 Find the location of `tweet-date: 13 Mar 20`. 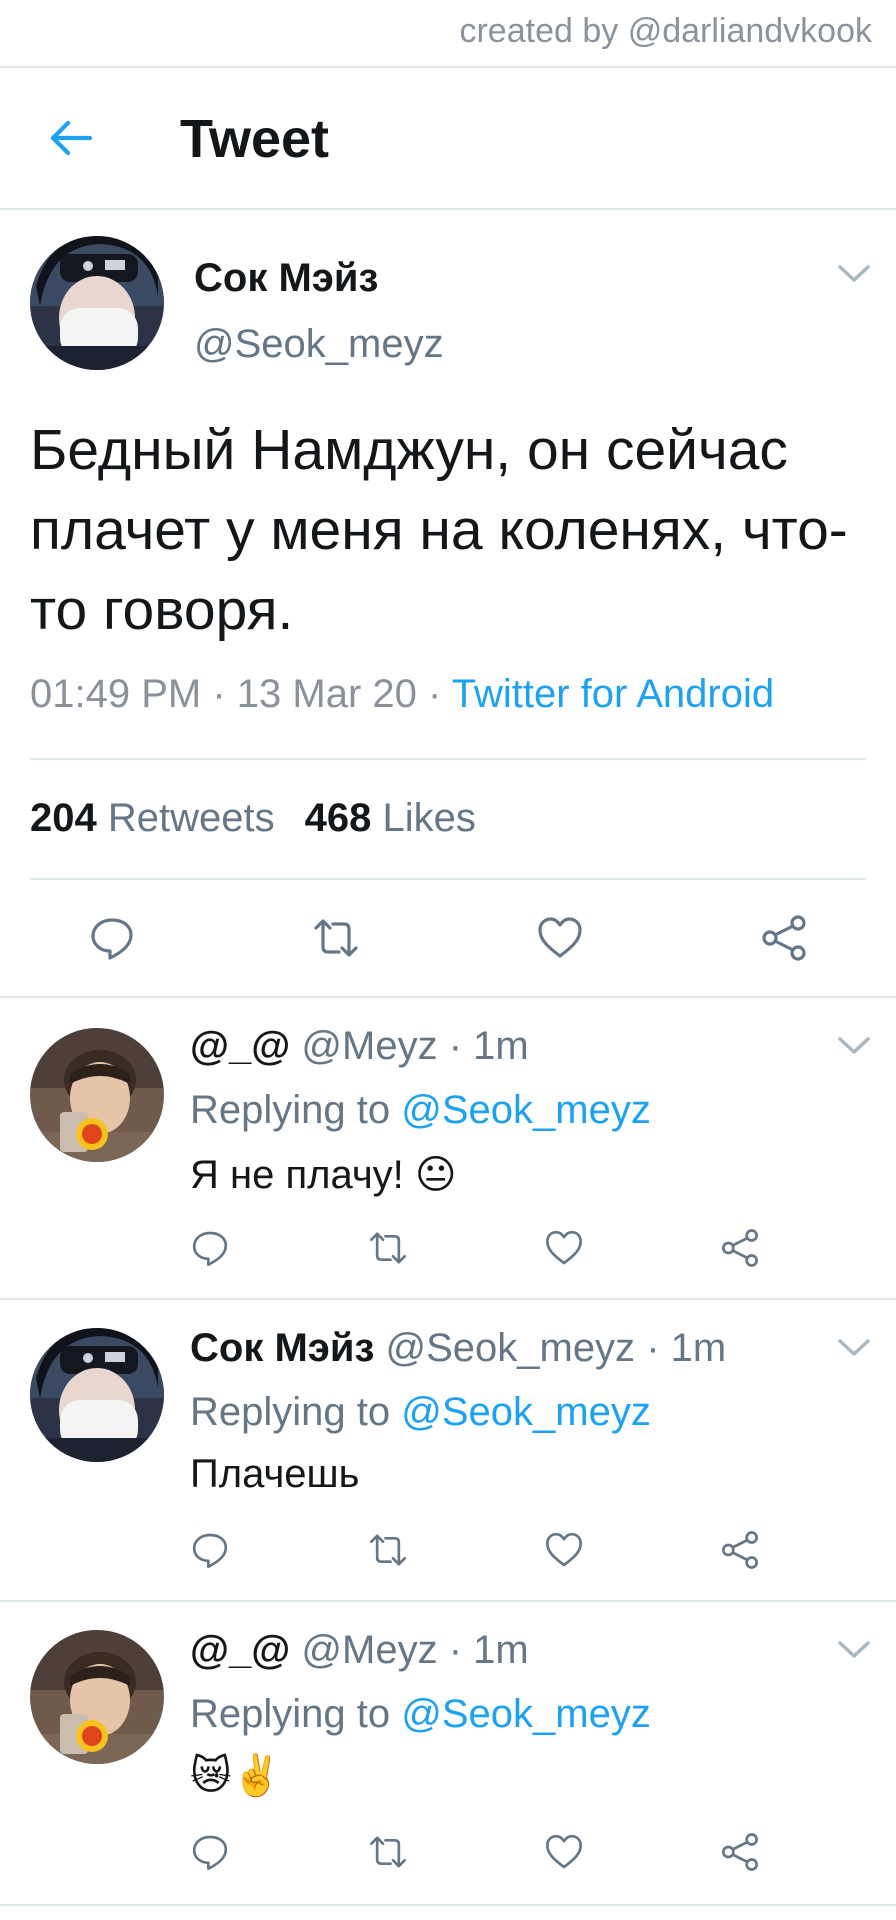

tweet-date: 13 Mar 20 is located at coordinates (326, 694).